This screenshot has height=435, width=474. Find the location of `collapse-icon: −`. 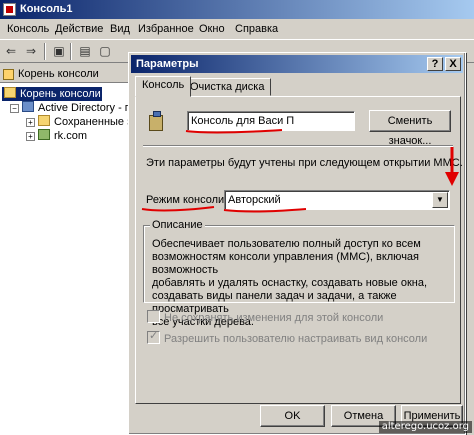

collapse-icon: − is located at coordinates (14, 108).